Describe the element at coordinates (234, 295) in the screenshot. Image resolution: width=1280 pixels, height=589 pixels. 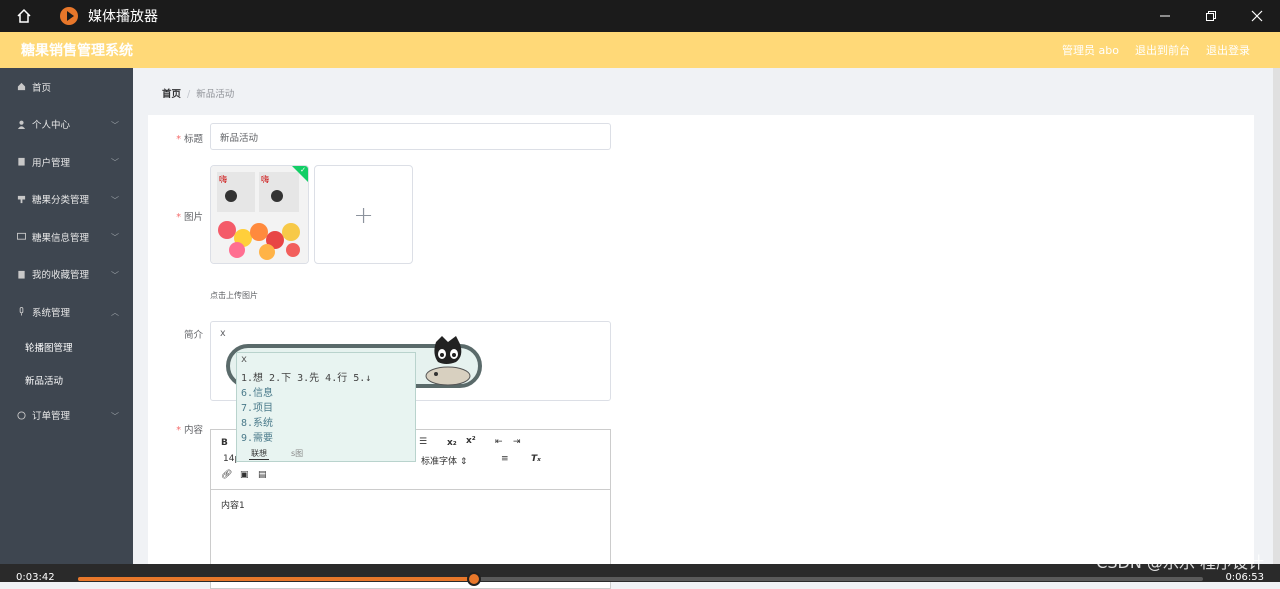
I see `upload-hint: 点击上传图片` at that location.